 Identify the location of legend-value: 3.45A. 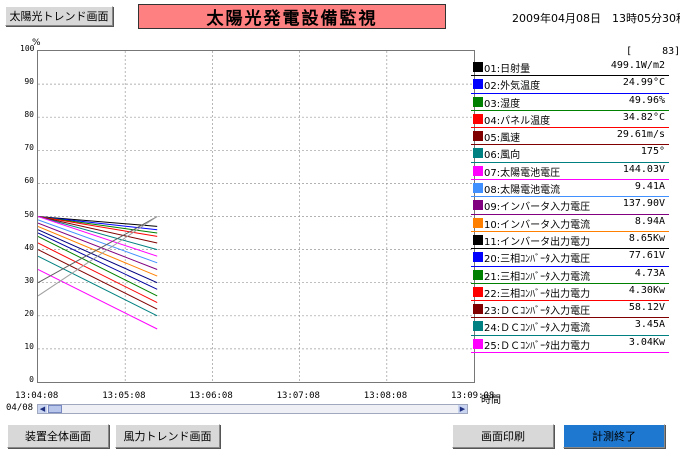
(649, 325).